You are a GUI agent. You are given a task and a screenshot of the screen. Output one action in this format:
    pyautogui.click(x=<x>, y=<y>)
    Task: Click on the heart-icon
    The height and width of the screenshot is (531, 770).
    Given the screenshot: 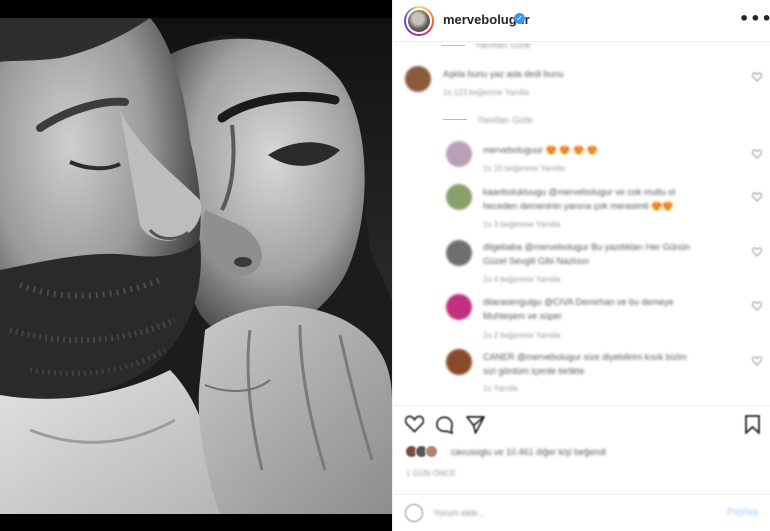 What is the action you would take?
    pyautogui.click(x=414, y=424)
    